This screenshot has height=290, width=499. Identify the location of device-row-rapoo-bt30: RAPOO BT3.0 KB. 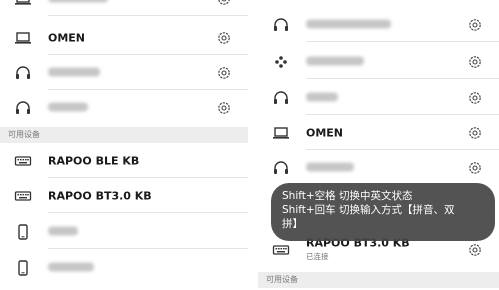
(124, 196).